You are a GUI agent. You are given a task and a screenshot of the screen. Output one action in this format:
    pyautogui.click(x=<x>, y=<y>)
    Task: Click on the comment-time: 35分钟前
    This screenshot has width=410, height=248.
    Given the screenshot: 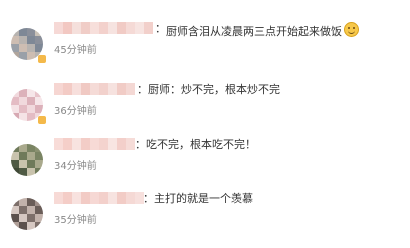 What is the action you would take?
    pyautogui.click(x=75, y=220)
    